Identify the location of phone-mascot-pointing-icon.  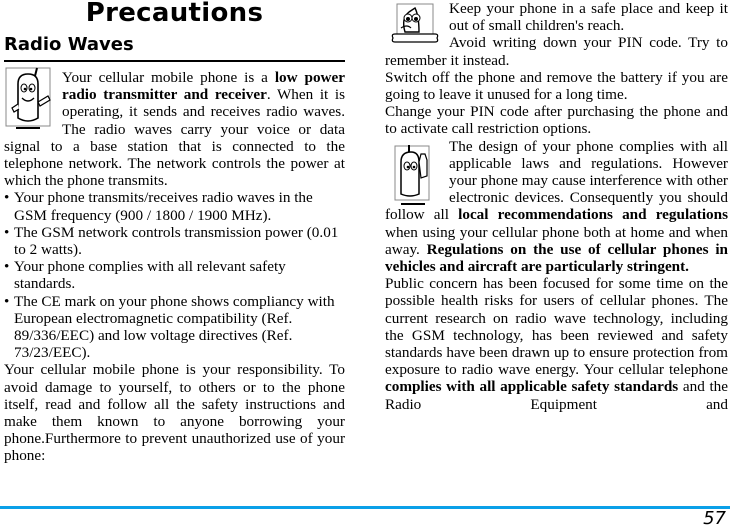
(29, 98).